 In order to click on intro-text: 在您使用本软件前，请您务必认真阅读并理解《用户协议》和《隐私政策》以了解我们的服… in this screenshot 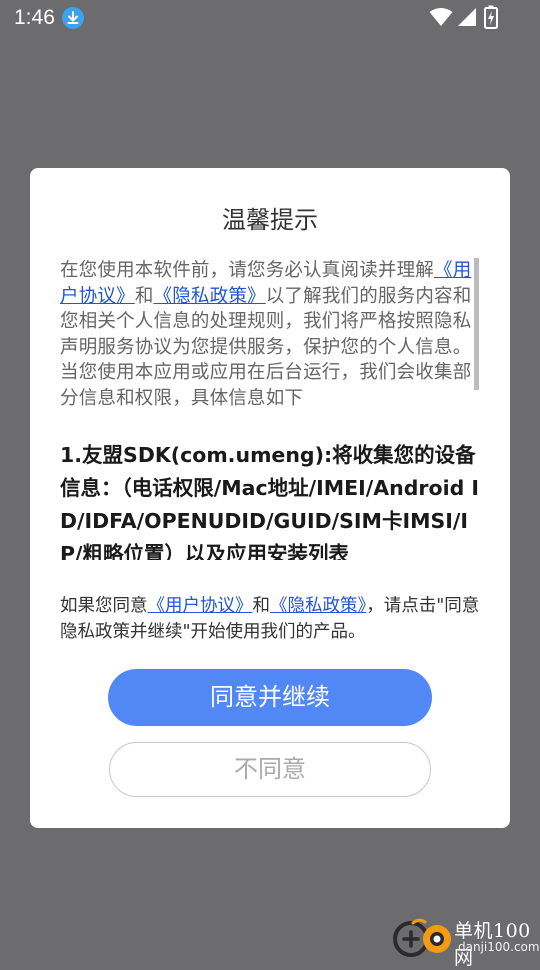, I will do `click(271, 334)`.